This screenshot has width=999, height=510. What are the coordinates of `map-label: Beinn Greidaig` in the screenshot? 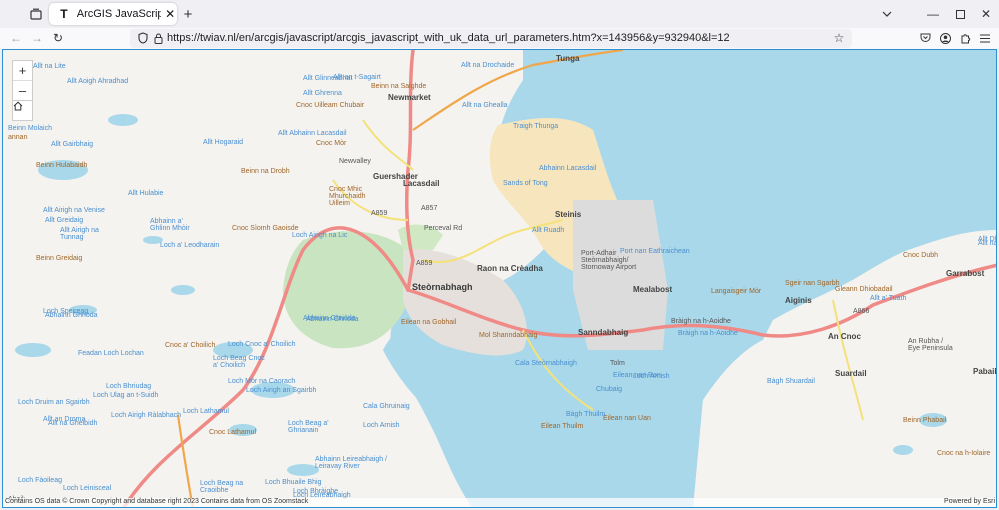 It's located at (59, 258).